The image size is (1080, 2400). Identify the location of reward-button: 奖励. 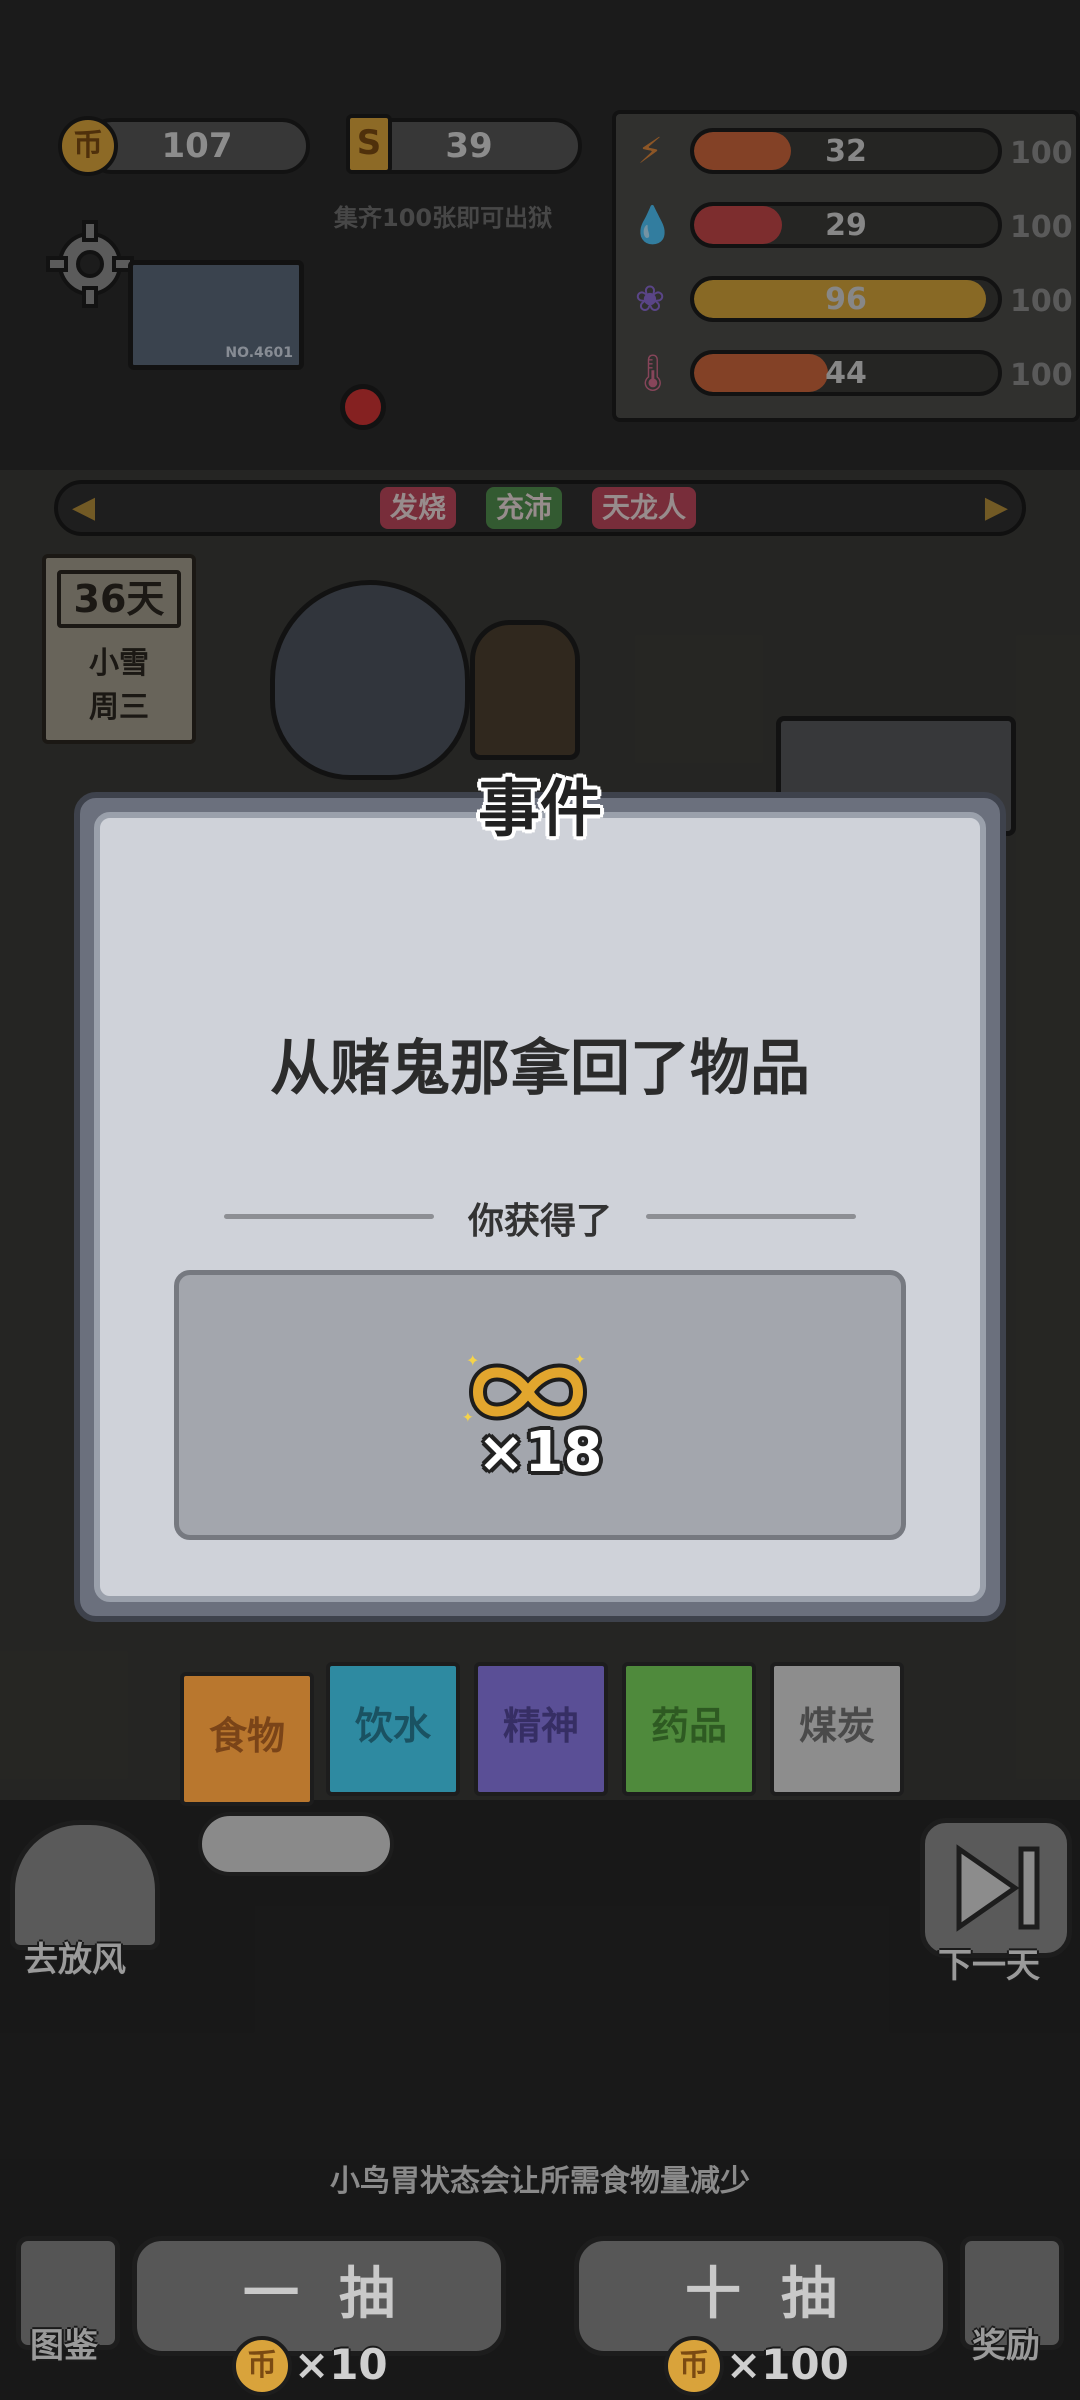
(1006, 2342).